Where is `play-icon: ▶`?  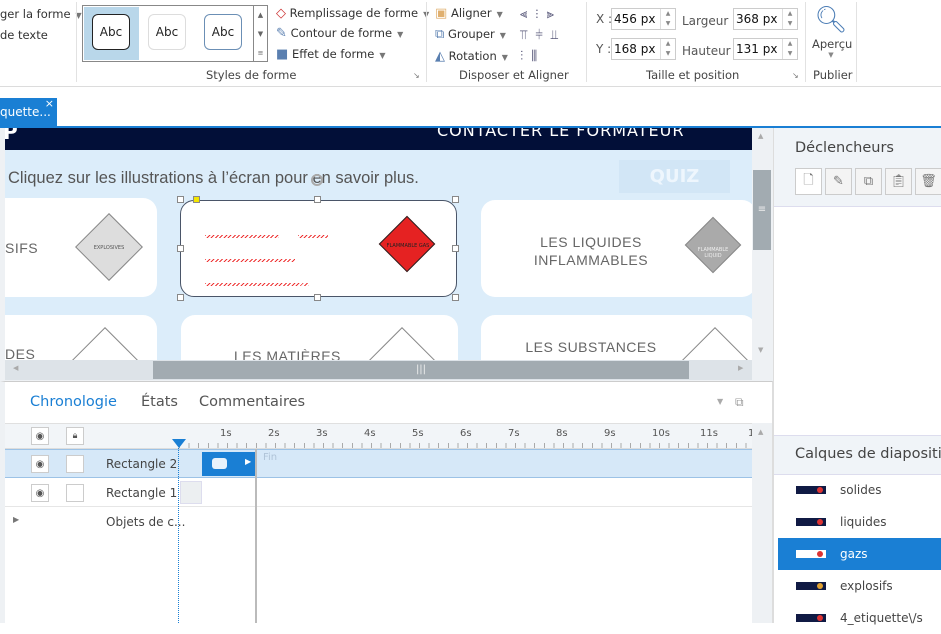
play-icon: ▶ is located at coordinates (248, 461).